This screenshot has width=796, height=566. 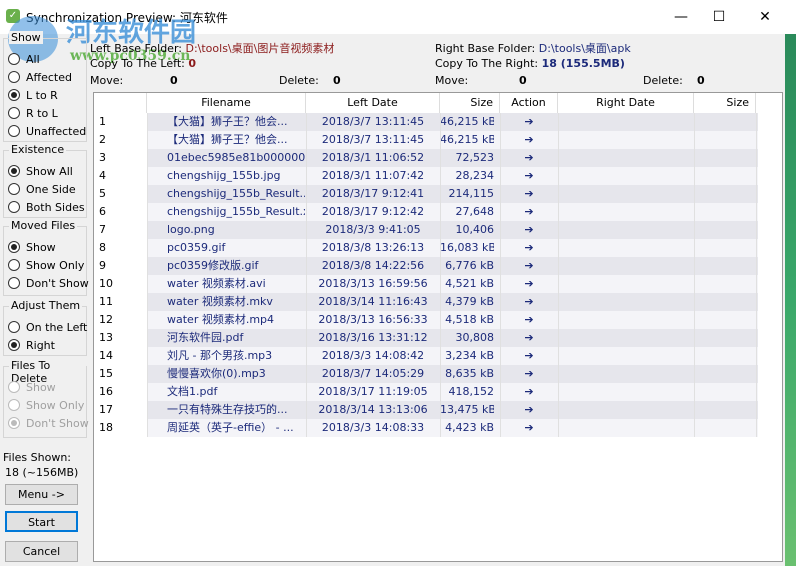 What do you see at coordinates (438, 392) in the screenshot?
I see `table-row: 16 文档1.pdf 2018/3/17 11:19:05 418,152 ➔` at bounding box center [438, 392].